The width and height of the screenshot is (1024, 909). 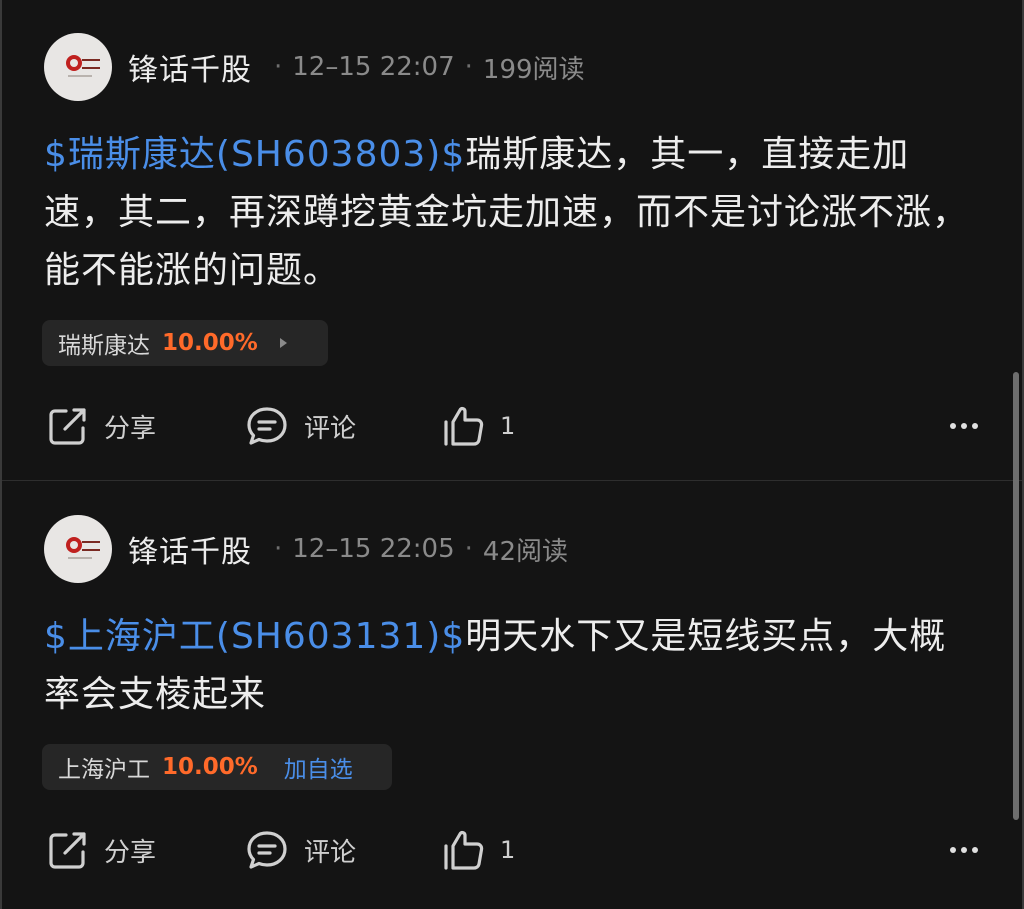 What do you see at coordinates (525, 551) in the screenshot?
I see `read-count: 42阅读` at bounding box center [525, 551].